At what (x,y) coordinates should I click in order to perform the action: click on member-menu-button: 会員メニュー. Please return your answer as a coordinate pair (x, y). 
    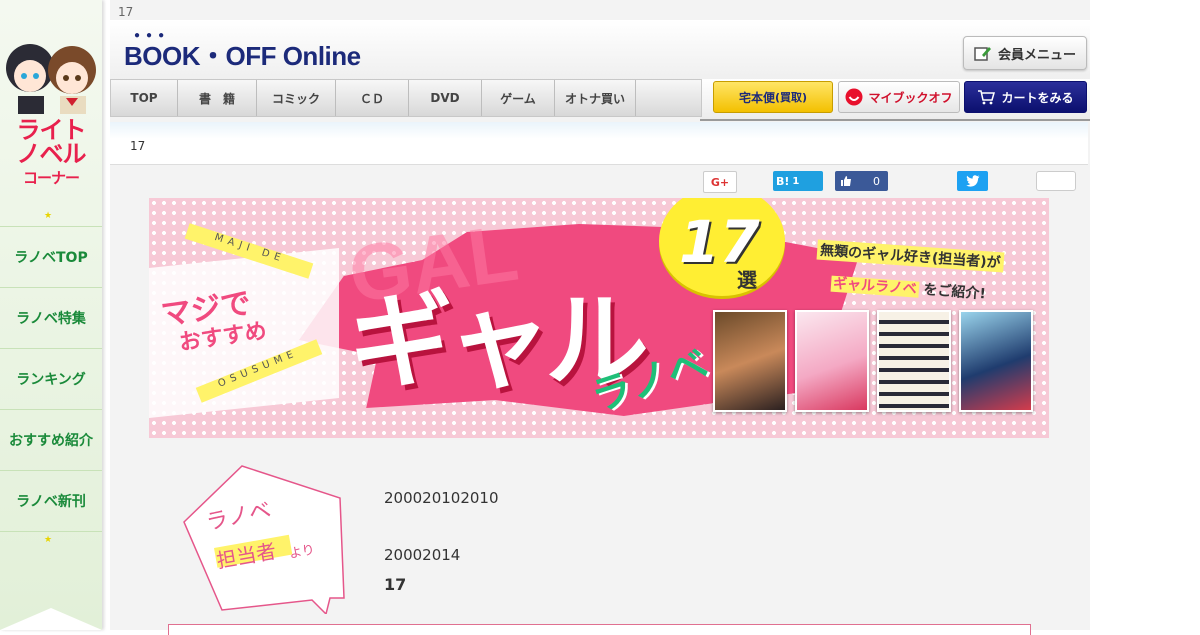
    Looking at the image, I should click on (1025, 53).